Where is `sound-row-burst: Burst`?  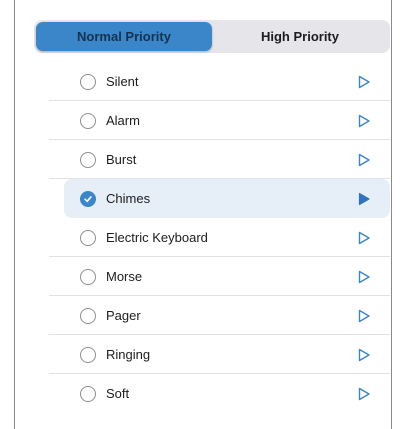
sound-row-burst: Burst is located at coordinates (219, 159).